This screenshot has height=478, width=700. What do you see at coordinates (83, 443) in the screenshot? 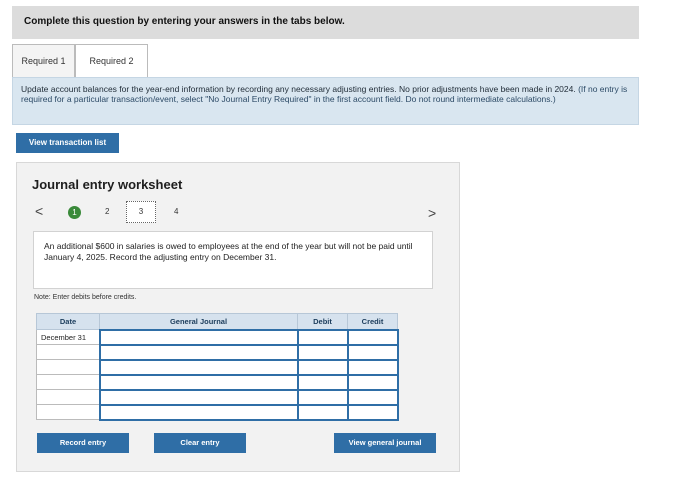
I see `record-entry-button: Record entry` at bounding box center [83, 443].